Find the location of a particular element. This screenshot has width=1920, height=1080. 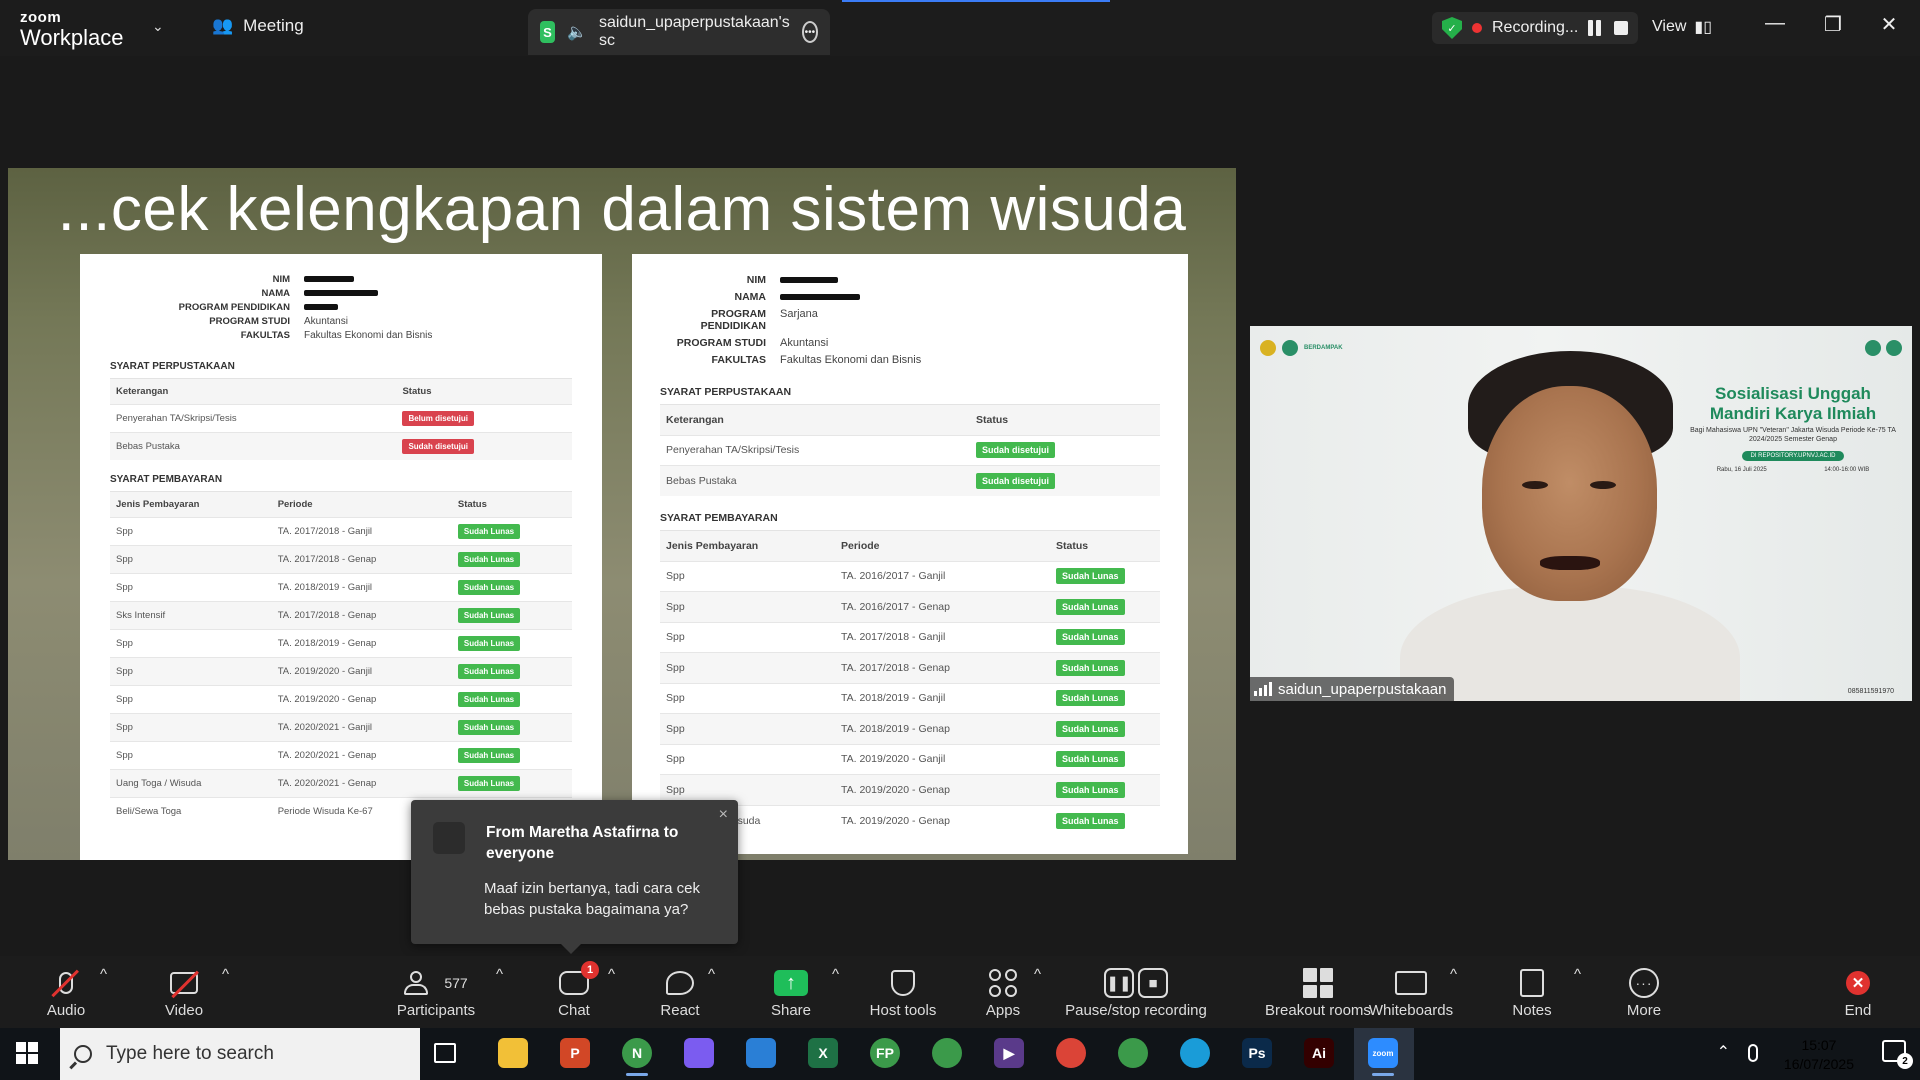

show-hidden-icons-icon: ⌃ is located at coordinates (1723, 1052).